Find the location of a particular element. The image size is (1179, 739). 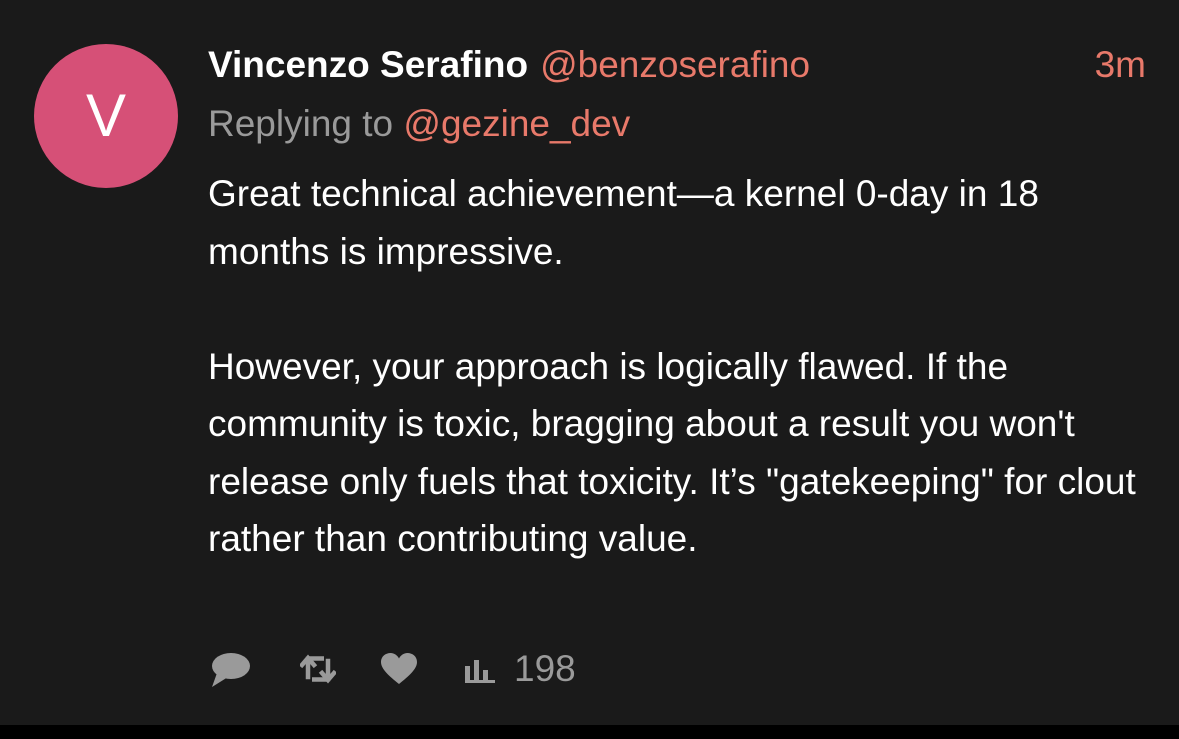

views-count: 198 is located at coordinates (545, 668).